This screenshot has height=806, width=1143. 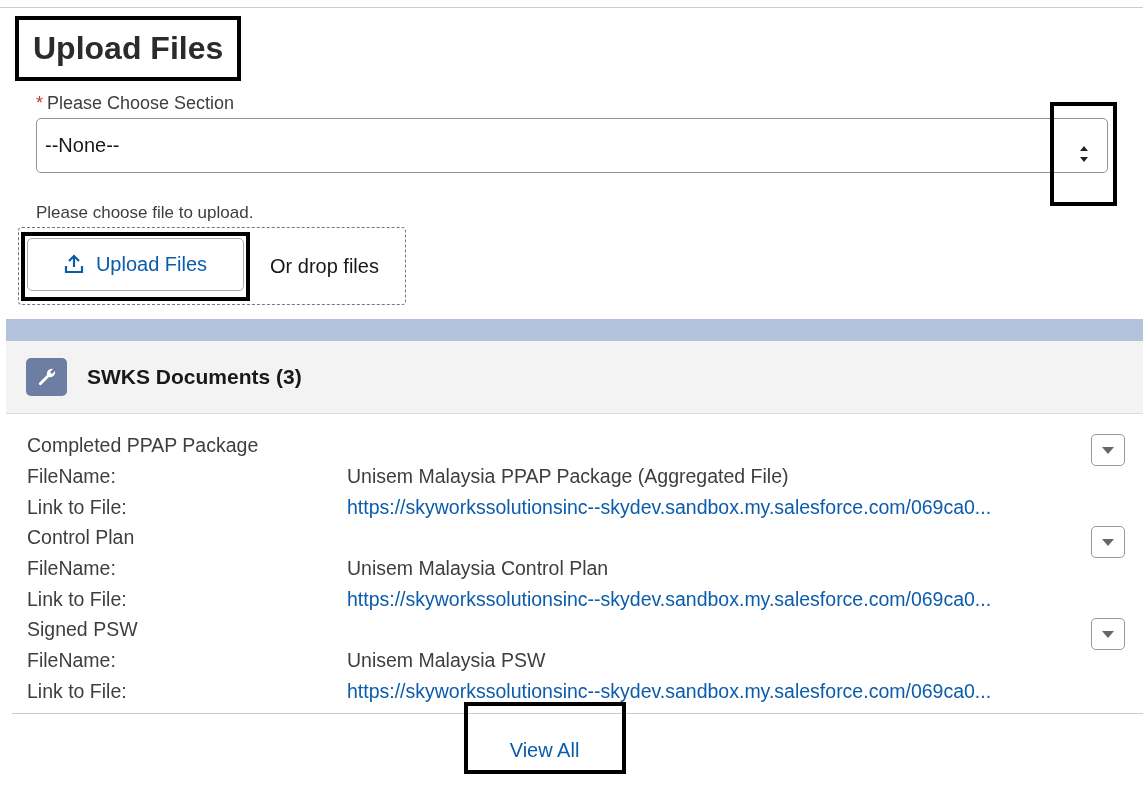 What do you see at coordinates (447, 660) in the screenshot?
I see `file-name: Unisem Malaysia PSW` at bounding box center [447, 660].